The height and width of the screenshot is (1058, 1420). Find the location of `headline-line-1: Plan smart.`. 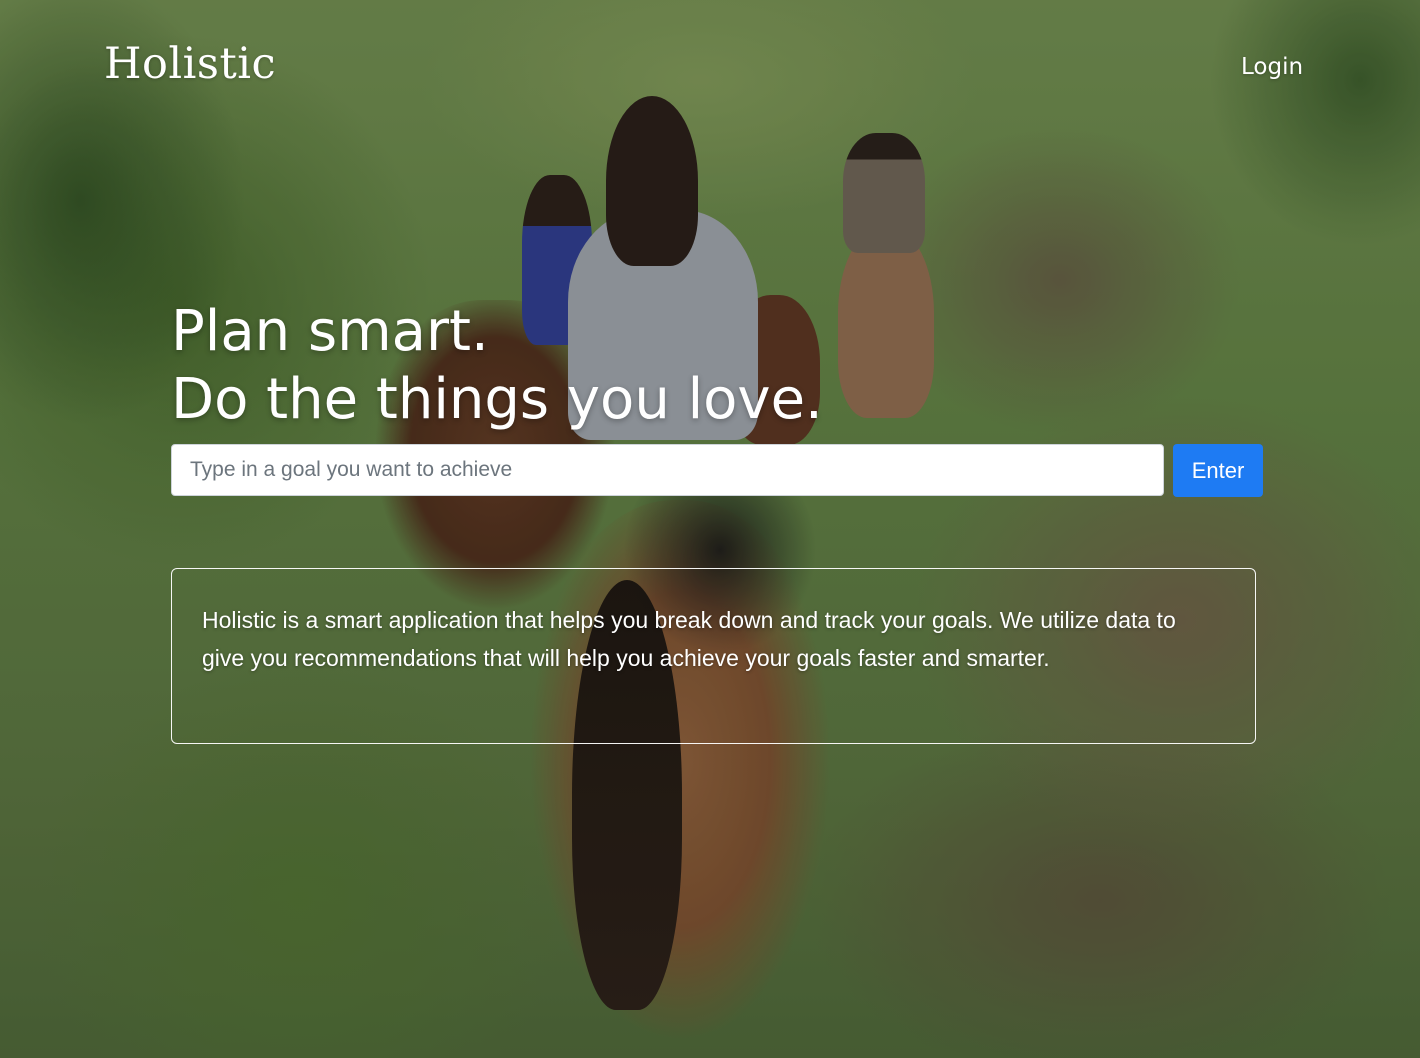

headline-line-1: Plan smart. is located at coordinates (330, 331).